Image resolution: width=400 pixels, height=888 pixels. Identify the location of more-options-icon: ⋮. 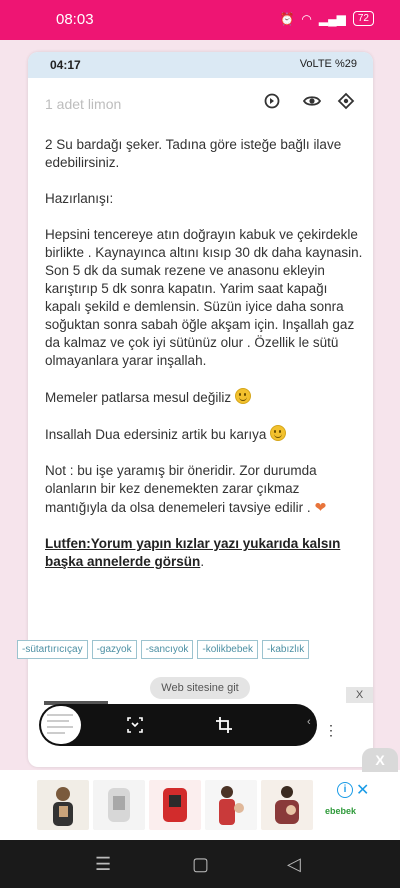
(331, 730).